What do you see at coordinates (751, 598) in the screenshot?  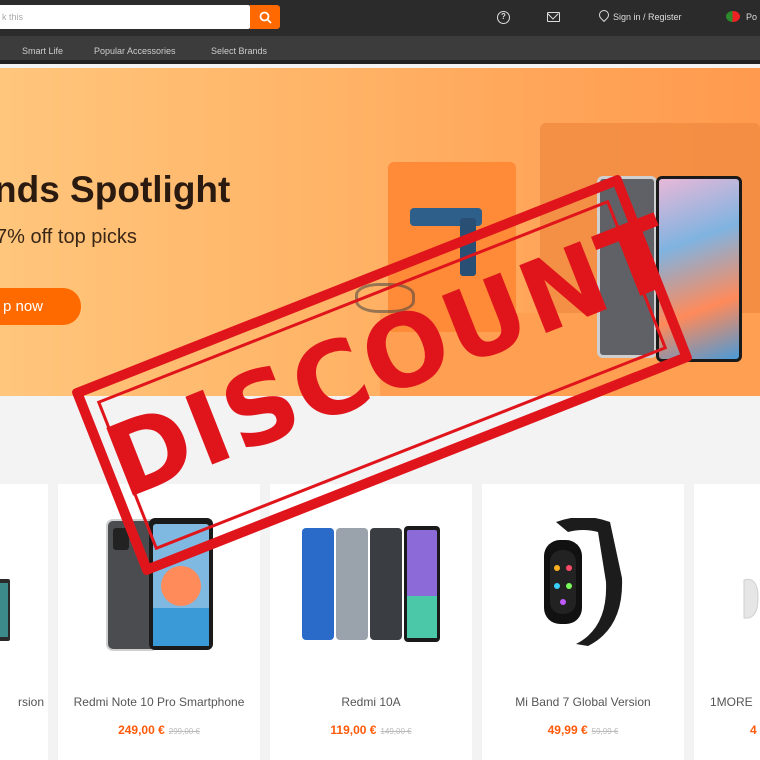 I see `earbuds-image` at bounding box center [751, 598].